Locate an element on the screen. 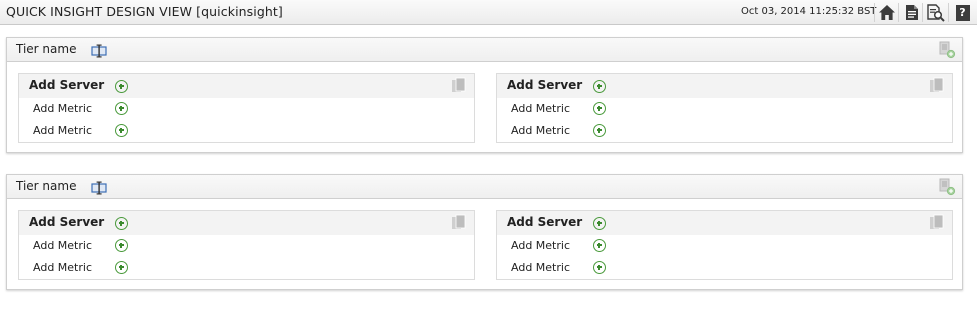 This screenshot has height=330, width=977. help-icon-label: ? is located at coordinates (962, 12).